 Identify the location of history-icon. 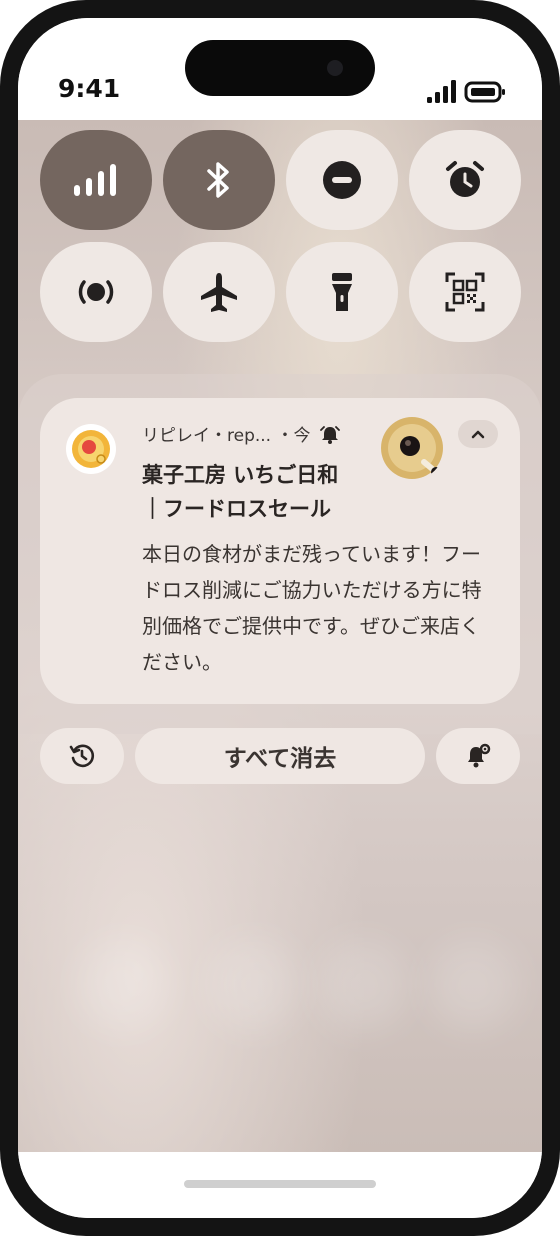
(81, 756).